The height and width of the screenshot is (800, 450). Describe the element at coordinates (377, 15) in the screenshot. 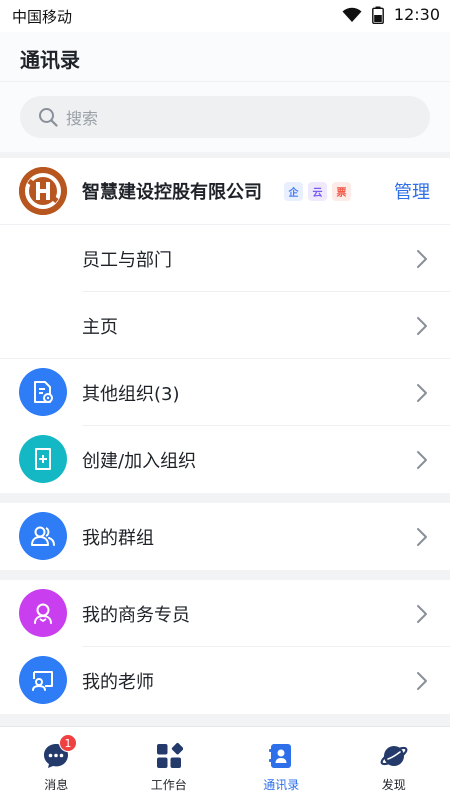

I see `battery-icon` at that location.